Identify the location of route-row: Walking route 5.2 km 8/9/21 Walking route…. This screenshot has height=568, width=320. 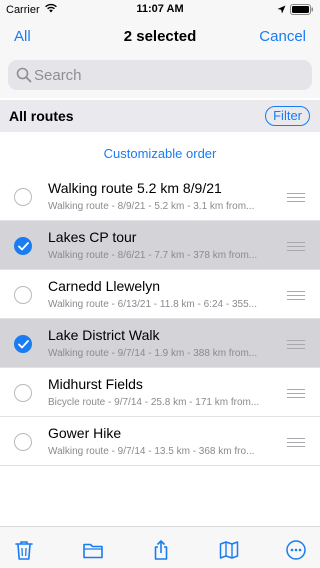
(160, 196).